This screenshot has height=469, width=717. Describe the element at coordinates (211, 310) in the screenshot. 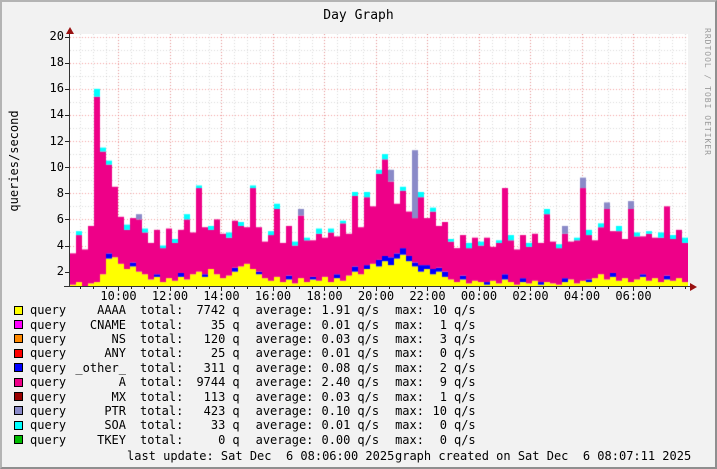

I see `legend-total-value: 7742` at that location.